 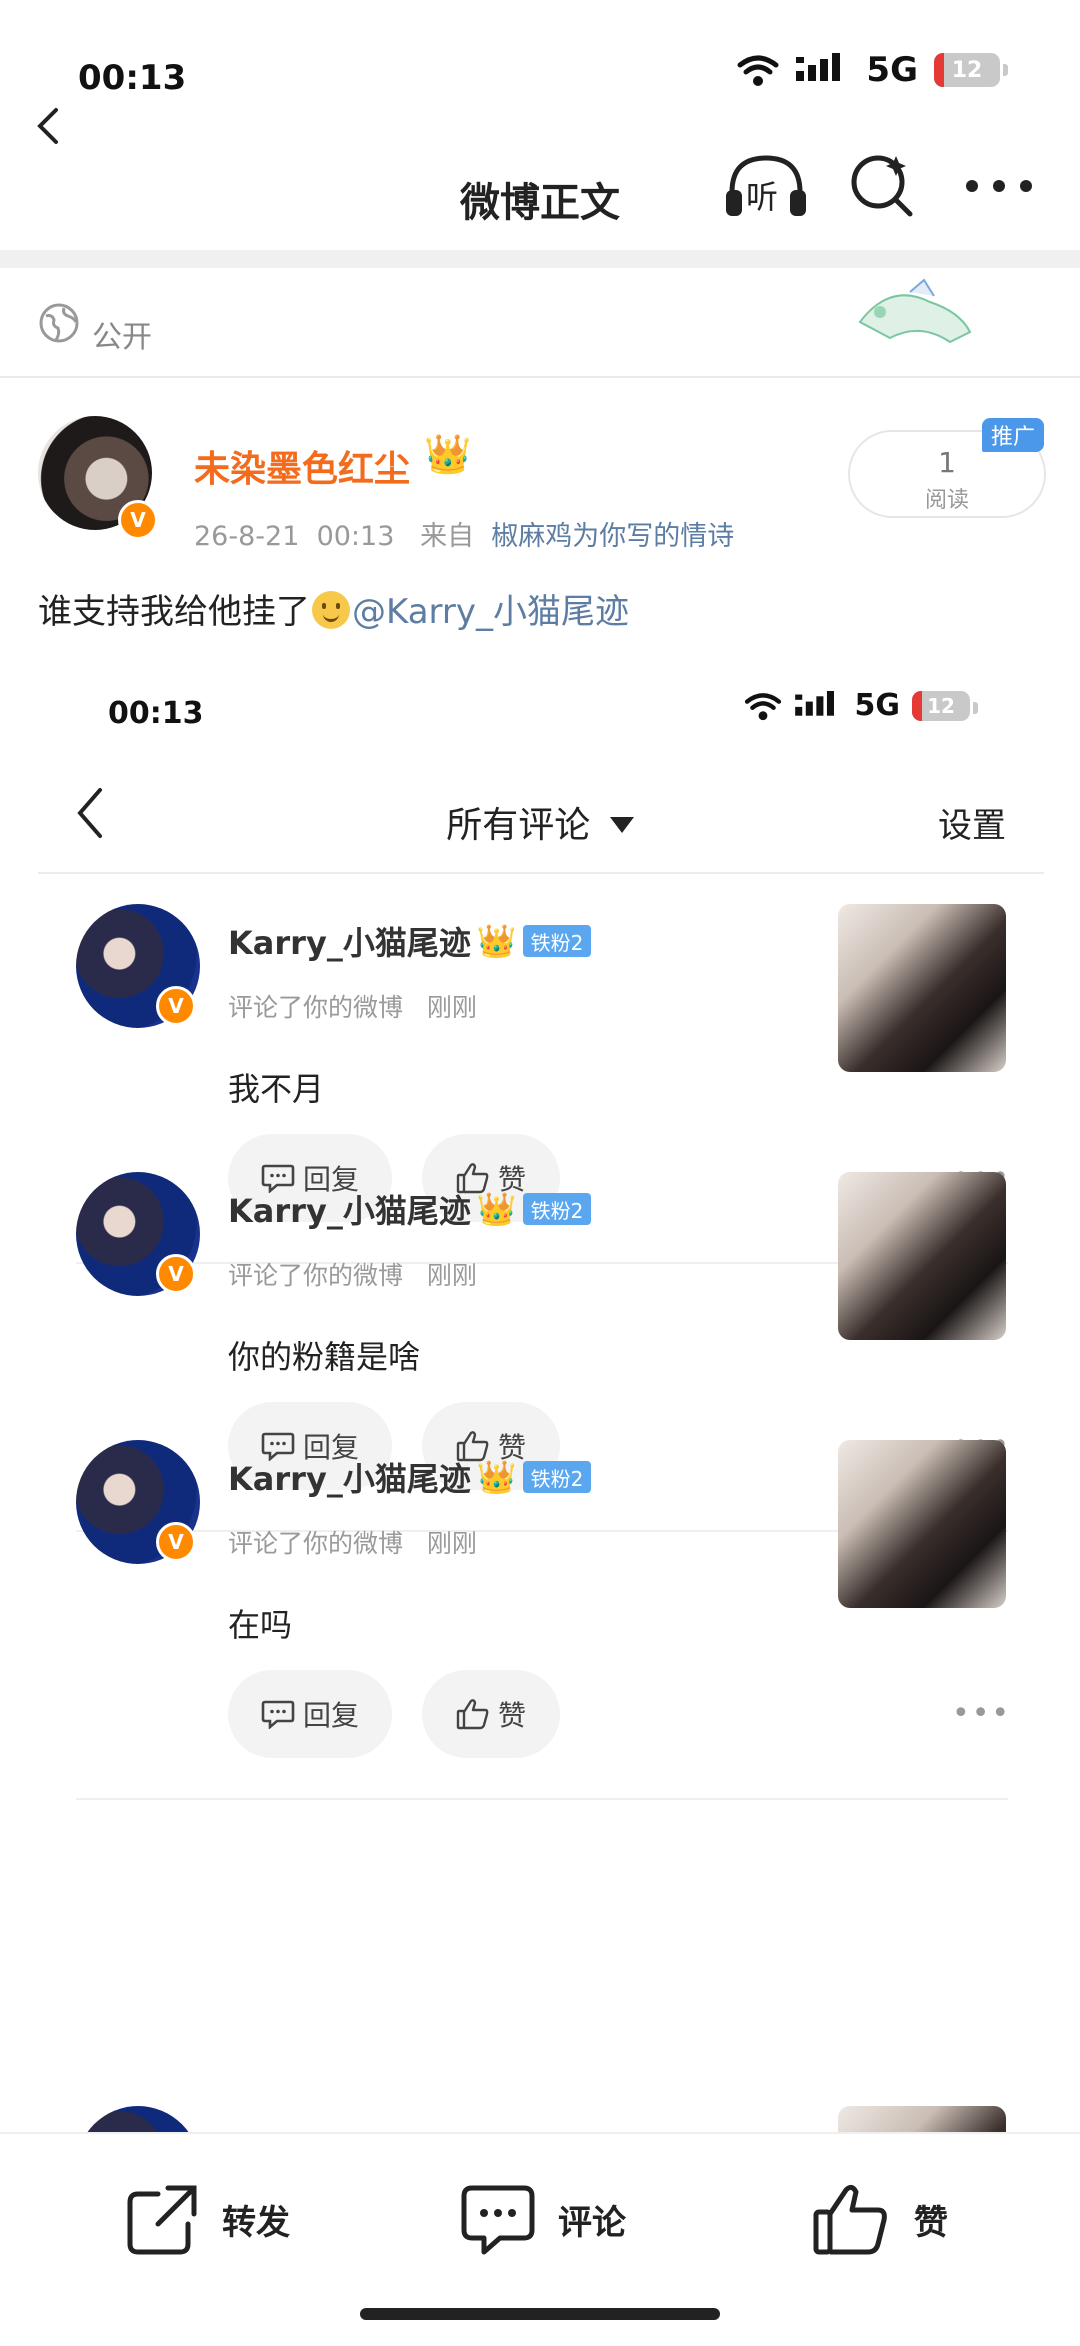 I want to click on comment-button: 评论, so click(x=543, y=2219).